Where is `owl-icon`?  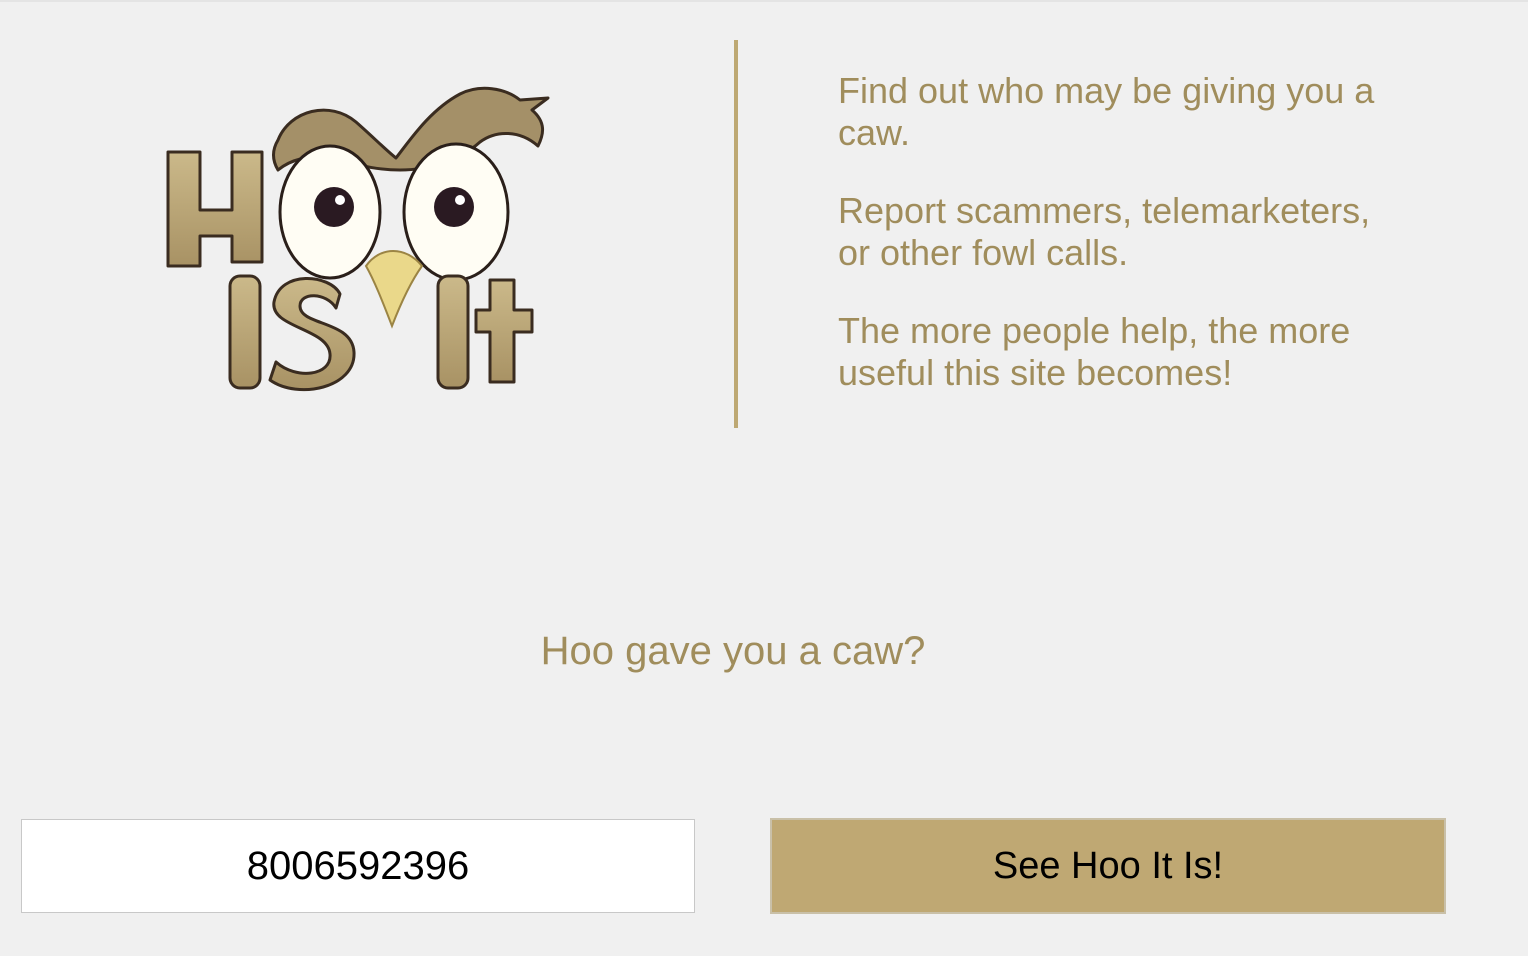 owl-icon is located at coordinates (358, 239).